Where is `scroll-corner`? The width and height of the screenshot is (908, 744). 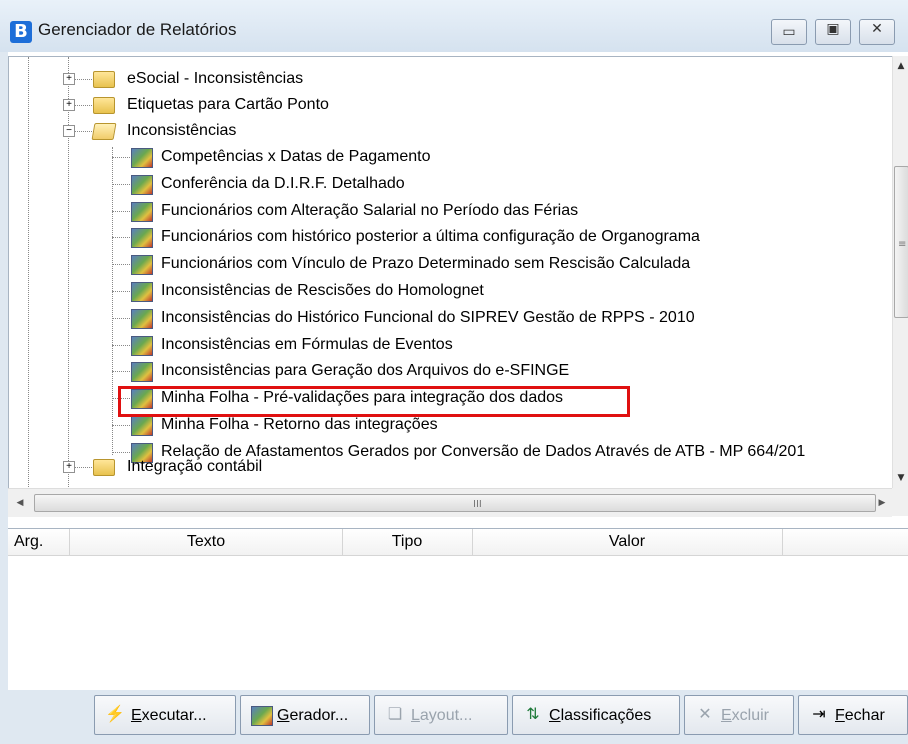
scroll-corner is located at coordinates (900, 502).